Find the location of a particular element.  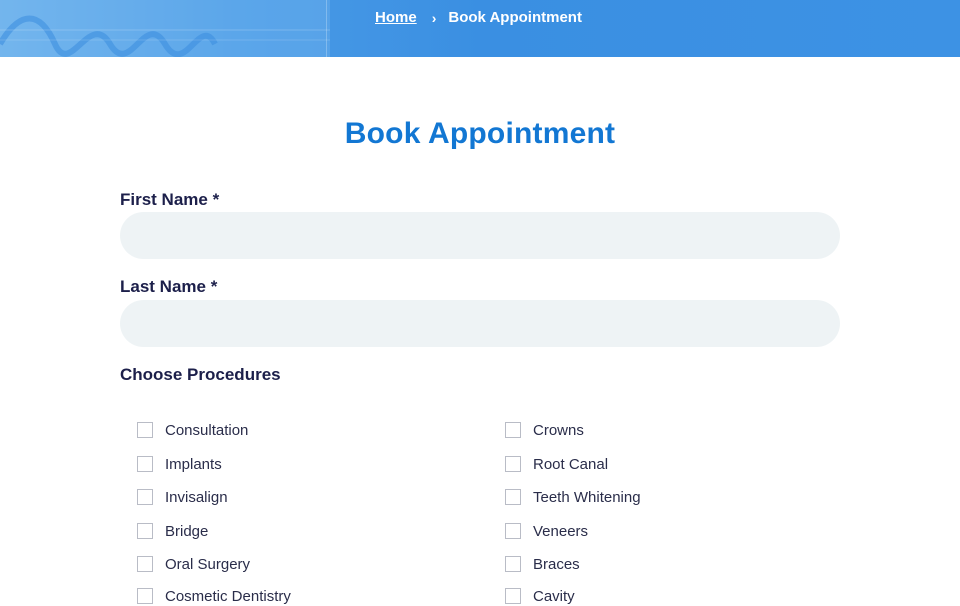

banner-divider is located at coordinates (326, 28).